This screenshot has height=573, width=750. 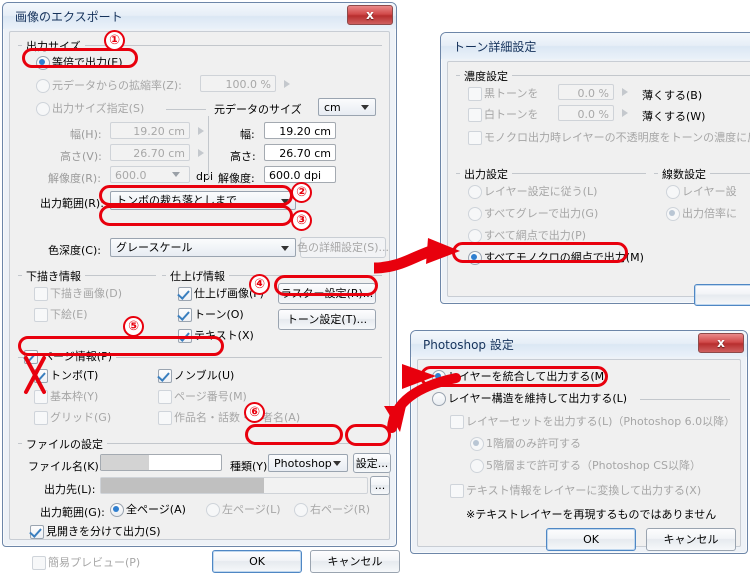 I want to click on photoshop-ok-button: OK, so click(x=591, y=539).